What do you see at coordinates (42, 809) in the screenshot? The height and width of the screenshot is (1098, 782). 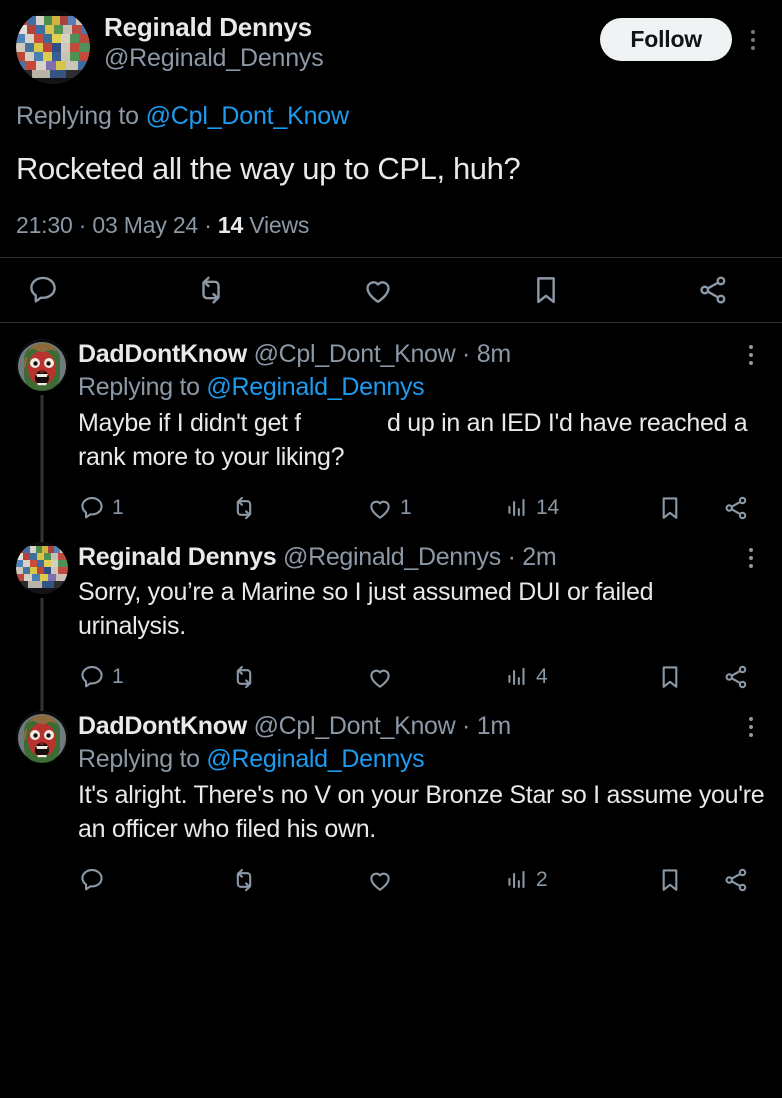 I see `reply-avatar-column` at bounding box center [42, 809].